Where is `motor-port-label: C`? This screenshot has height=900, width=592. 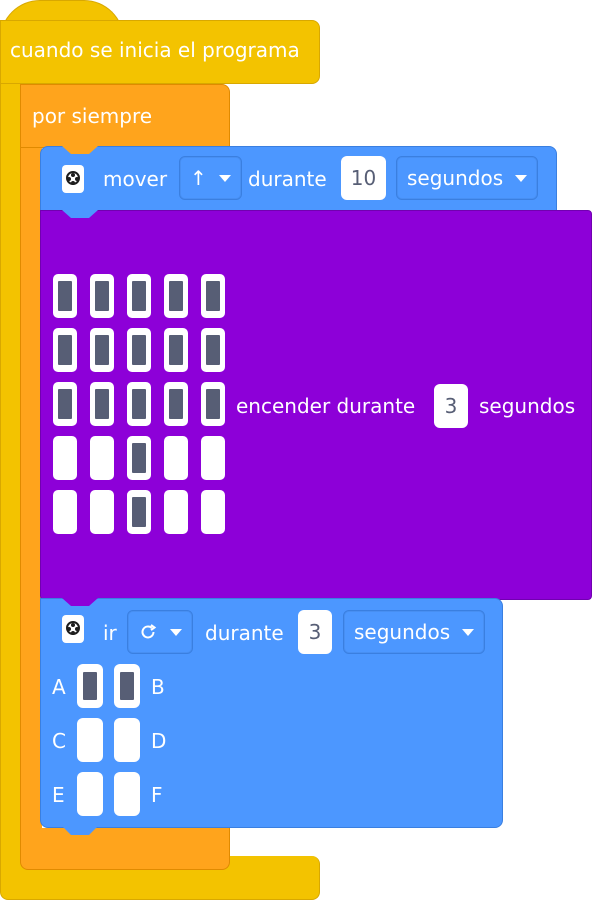 motor-port-label: C is located at coordinates (59, 741).